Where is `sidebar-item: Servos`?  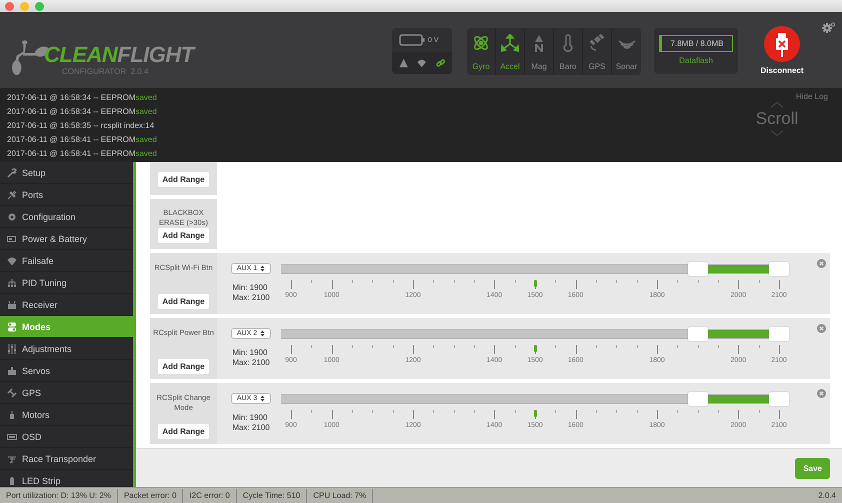
sidebar-item: Servos is located at coordinates (66, 371).